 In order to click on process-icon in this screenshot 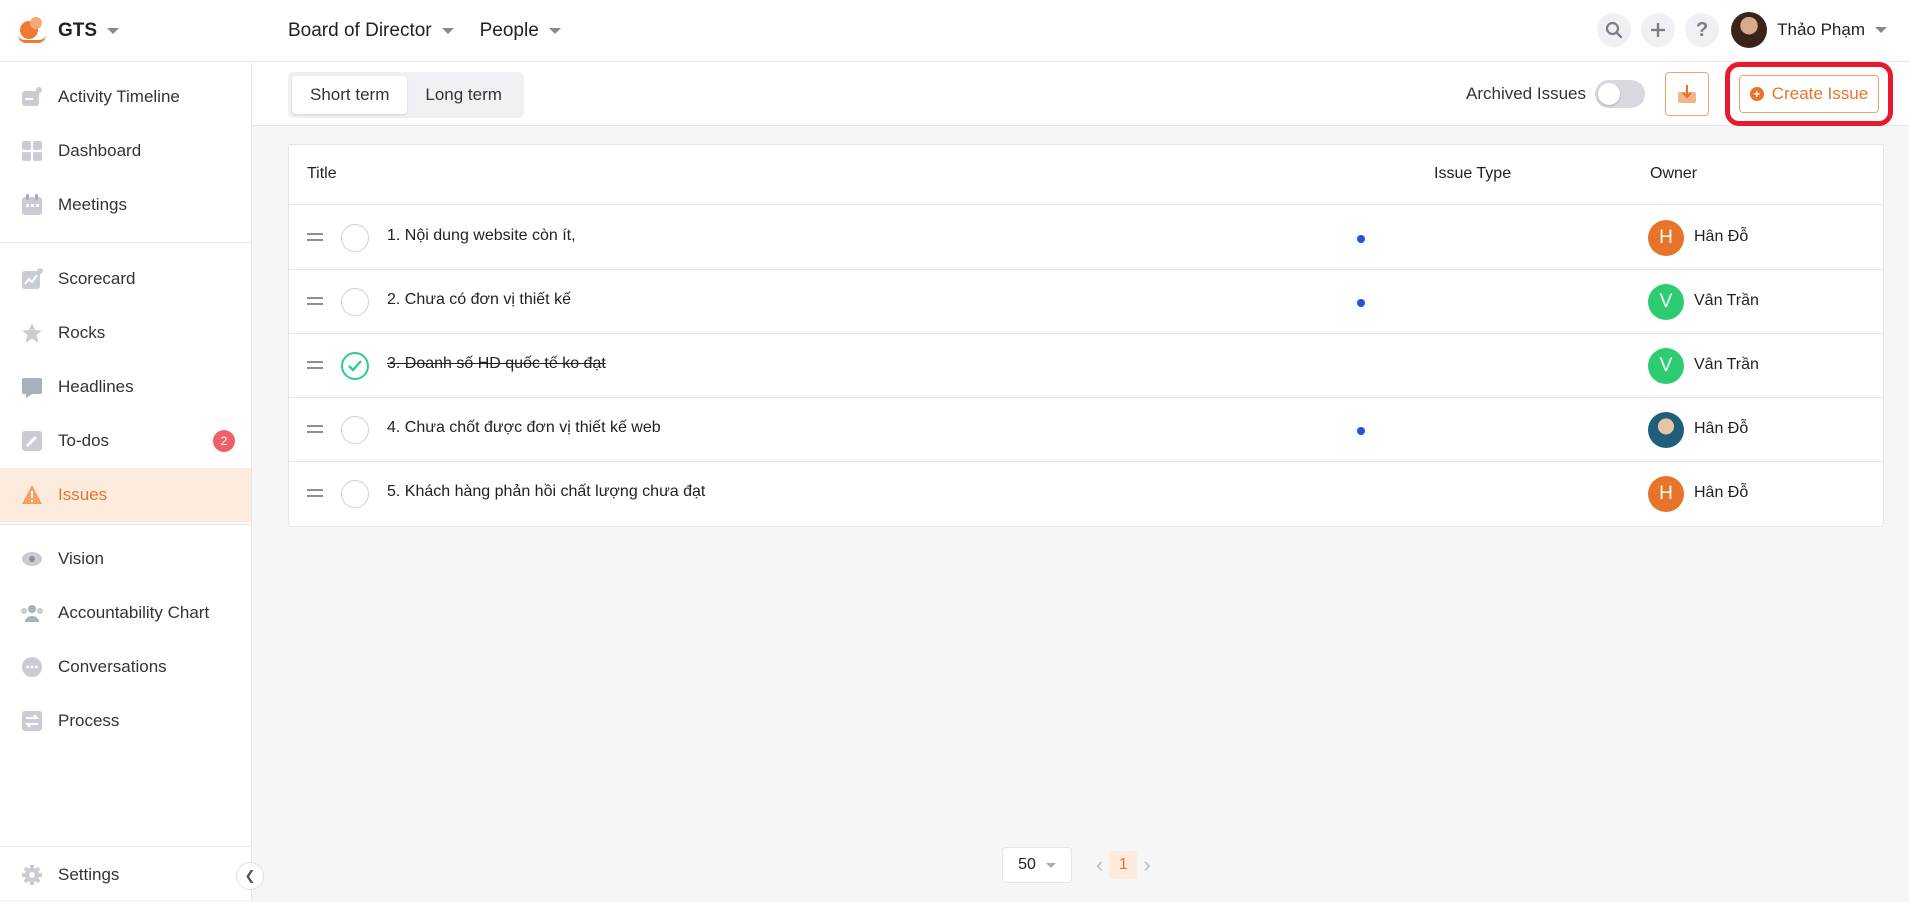, I will do `click(32, 721)`.